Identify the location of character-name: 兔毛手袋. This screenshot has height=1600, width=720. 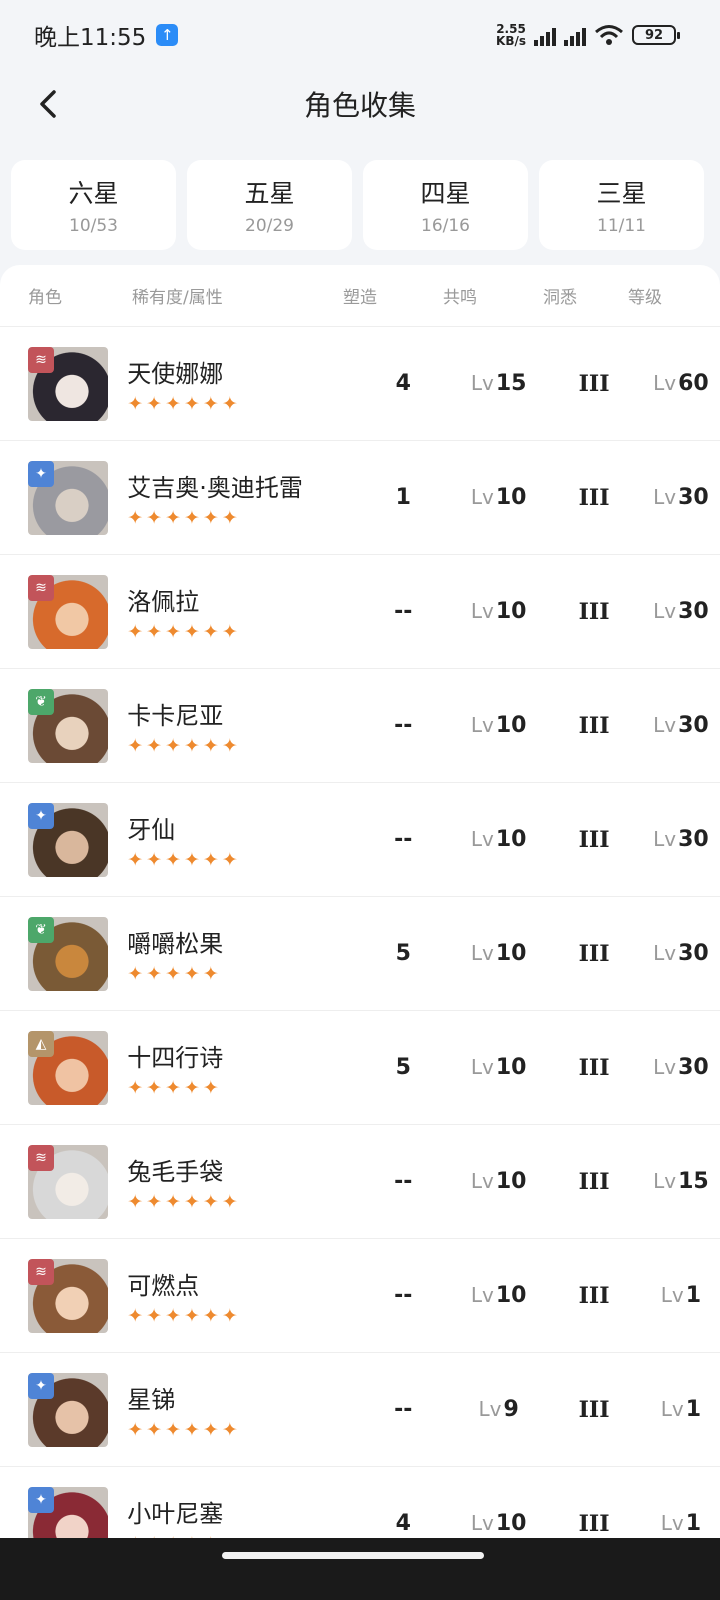
(175, 1171).